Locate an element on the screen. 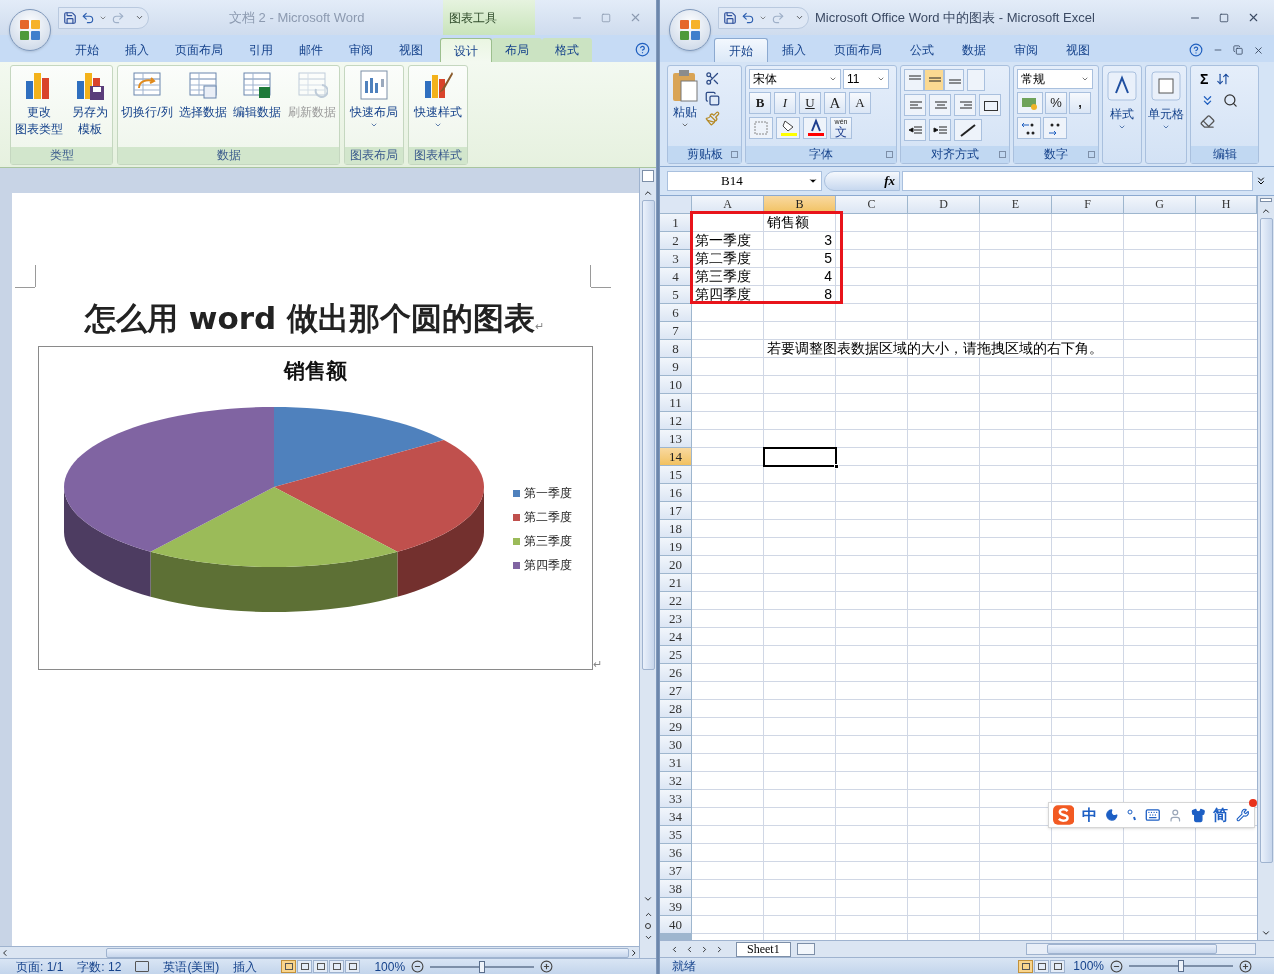 The image size is (1274, 974). column-header: D is located at coordinates (944, 204).